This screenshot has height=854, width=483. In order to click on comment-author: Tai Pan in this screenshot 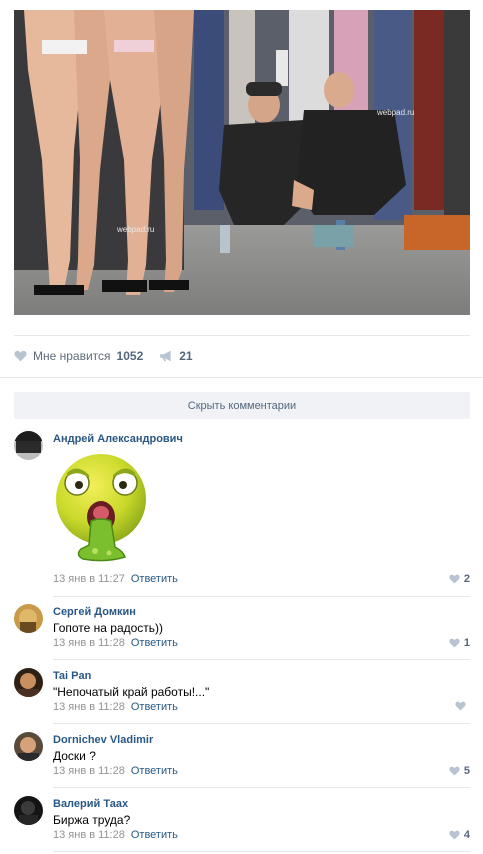, I will do `click(72, 676)`.